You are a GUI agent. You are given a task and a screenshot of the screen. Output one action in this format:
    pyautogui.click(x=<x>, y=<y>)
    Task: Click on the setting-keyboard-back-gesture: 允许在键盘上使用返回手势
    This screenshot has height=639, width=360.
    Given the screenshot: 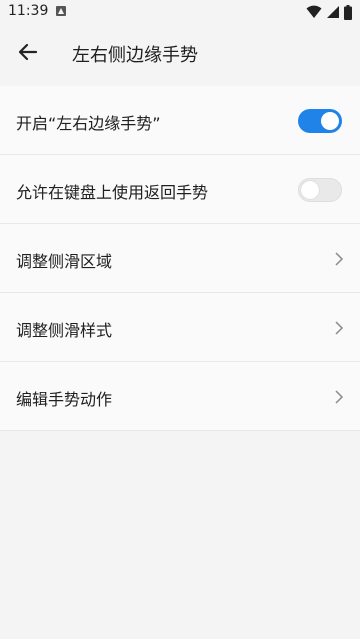 What is the action you would take?
    pyautogui.click(x=180, y=189)
    